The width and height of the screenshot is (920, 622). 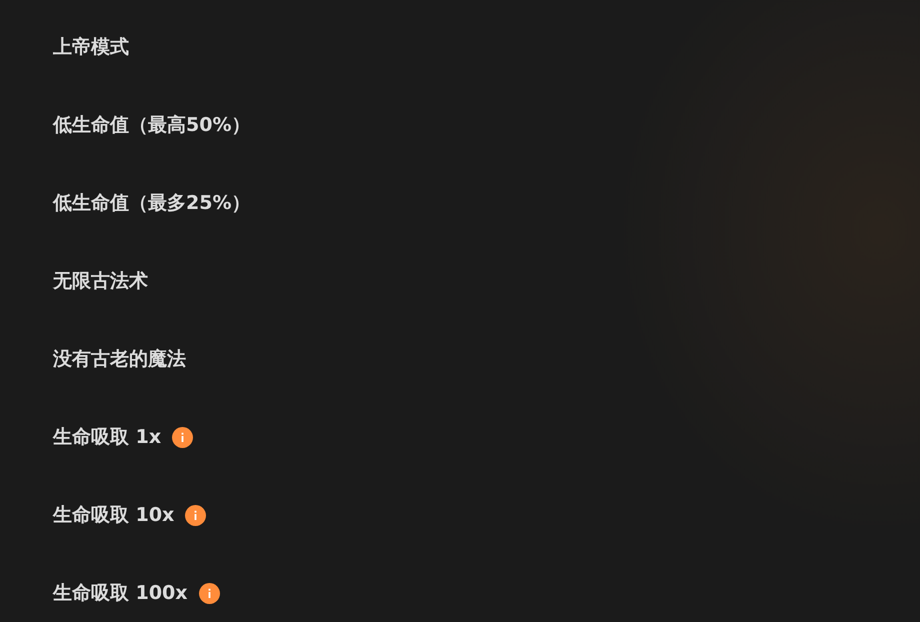 What do you see at coordinates (119, 359) in the screenshot?
I see `option-label: 没有古老的魔法` at bounding box center [119, 359].